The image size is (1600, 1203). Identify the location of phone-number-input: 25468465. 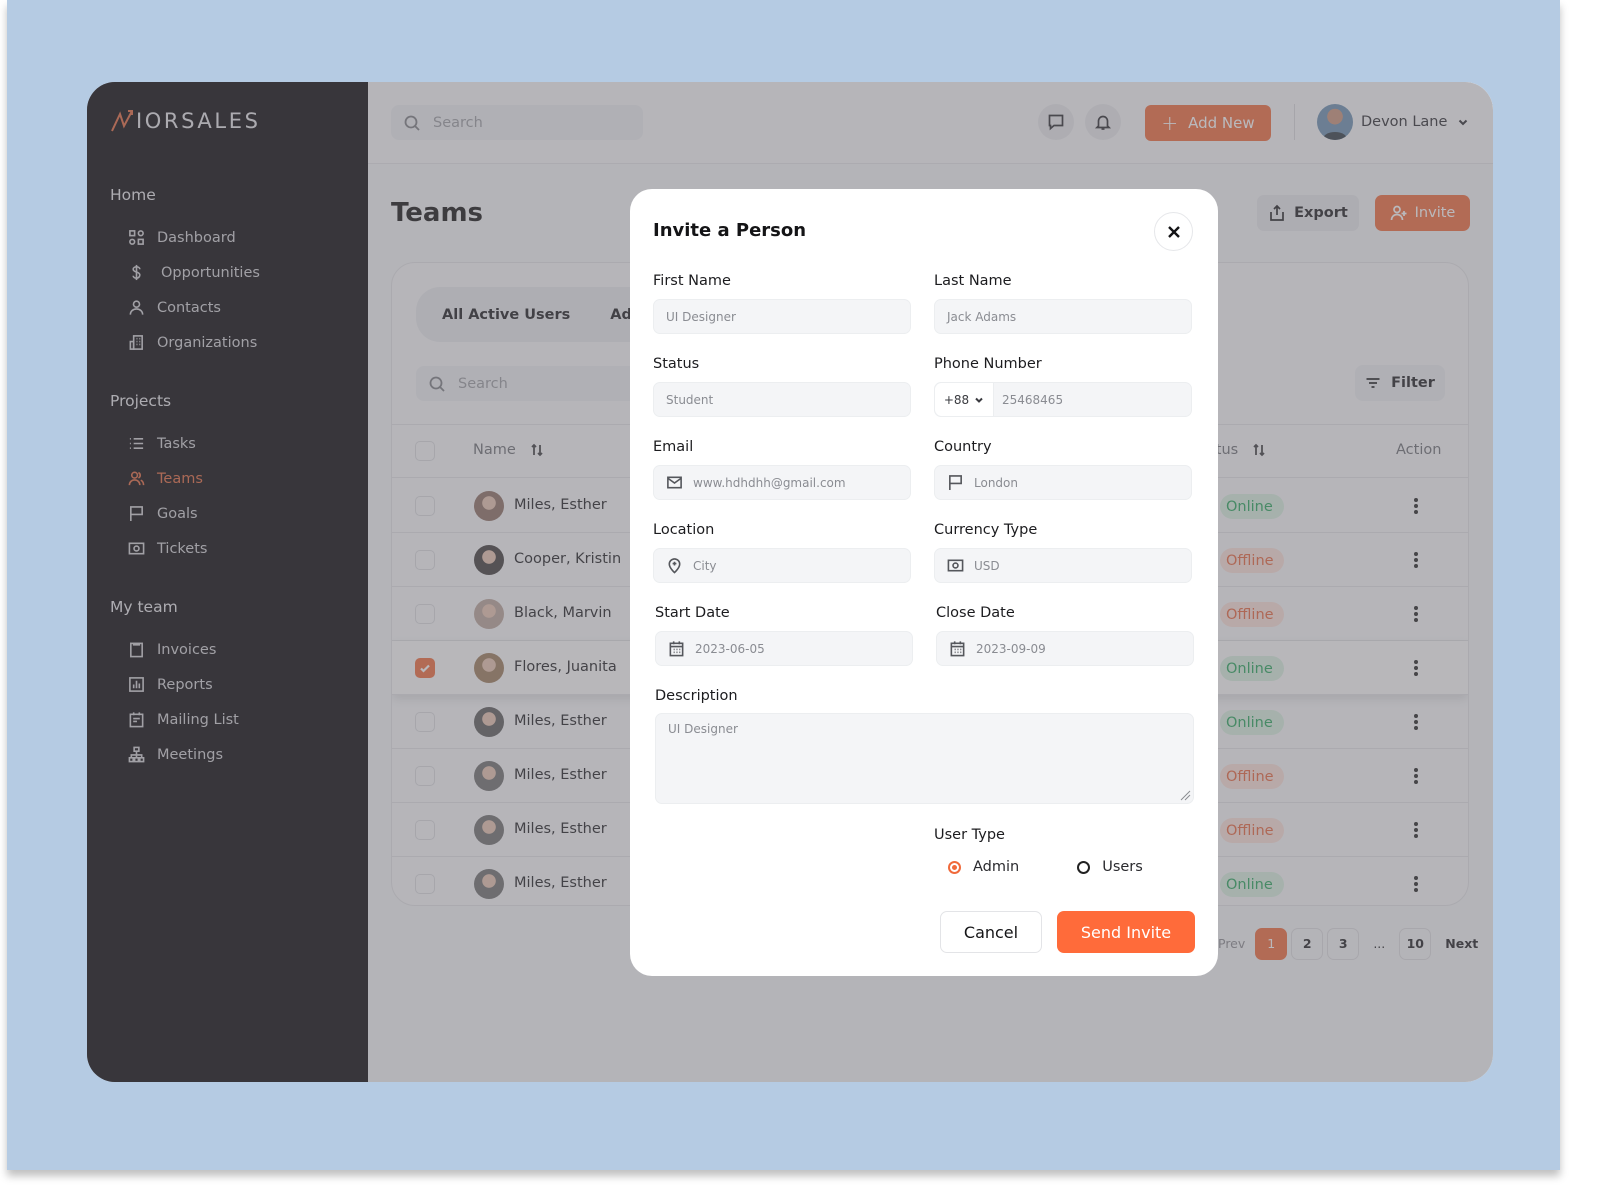
(1032, 400).